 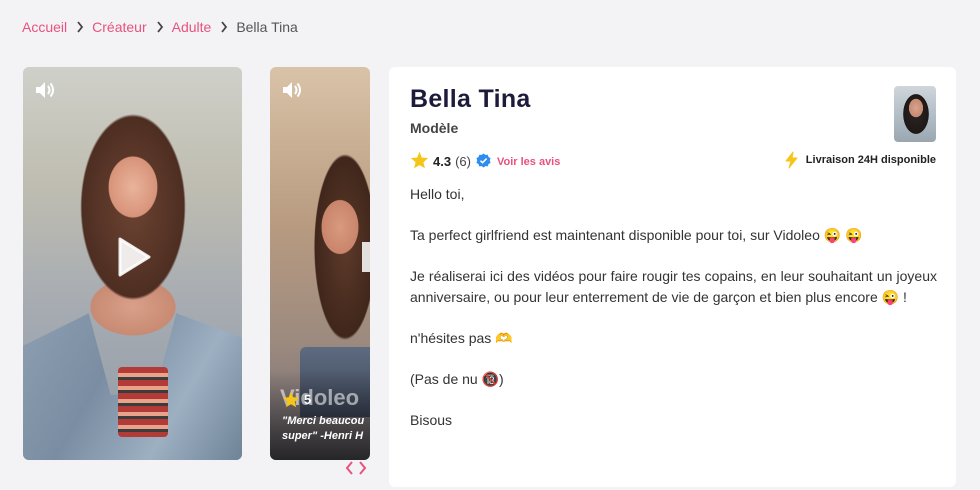 What do you see at coordinates (457, 379) in the screenshot?
I see `description-paragraph: (Pas de nu 🔞)` at bounding box center [457, 379].